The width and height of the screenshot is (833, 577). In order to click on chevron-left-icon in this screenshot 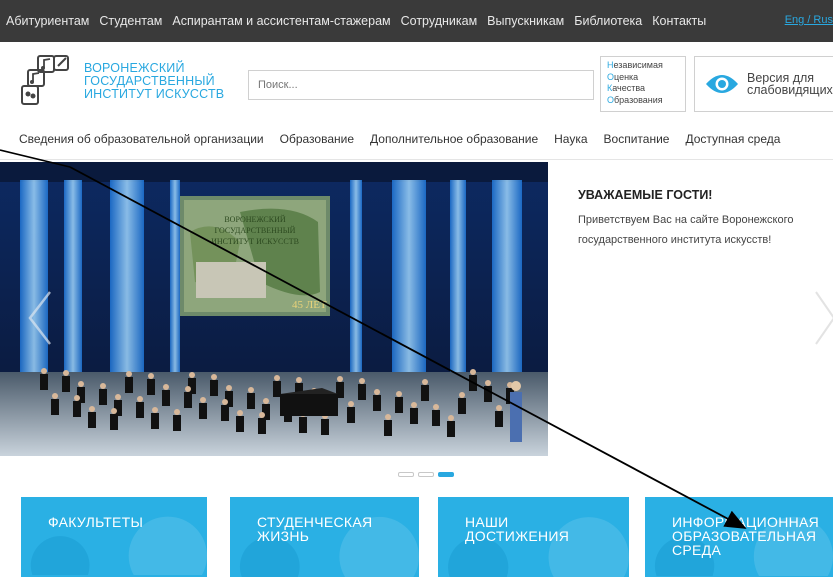, I will do `click(39, 318)`.